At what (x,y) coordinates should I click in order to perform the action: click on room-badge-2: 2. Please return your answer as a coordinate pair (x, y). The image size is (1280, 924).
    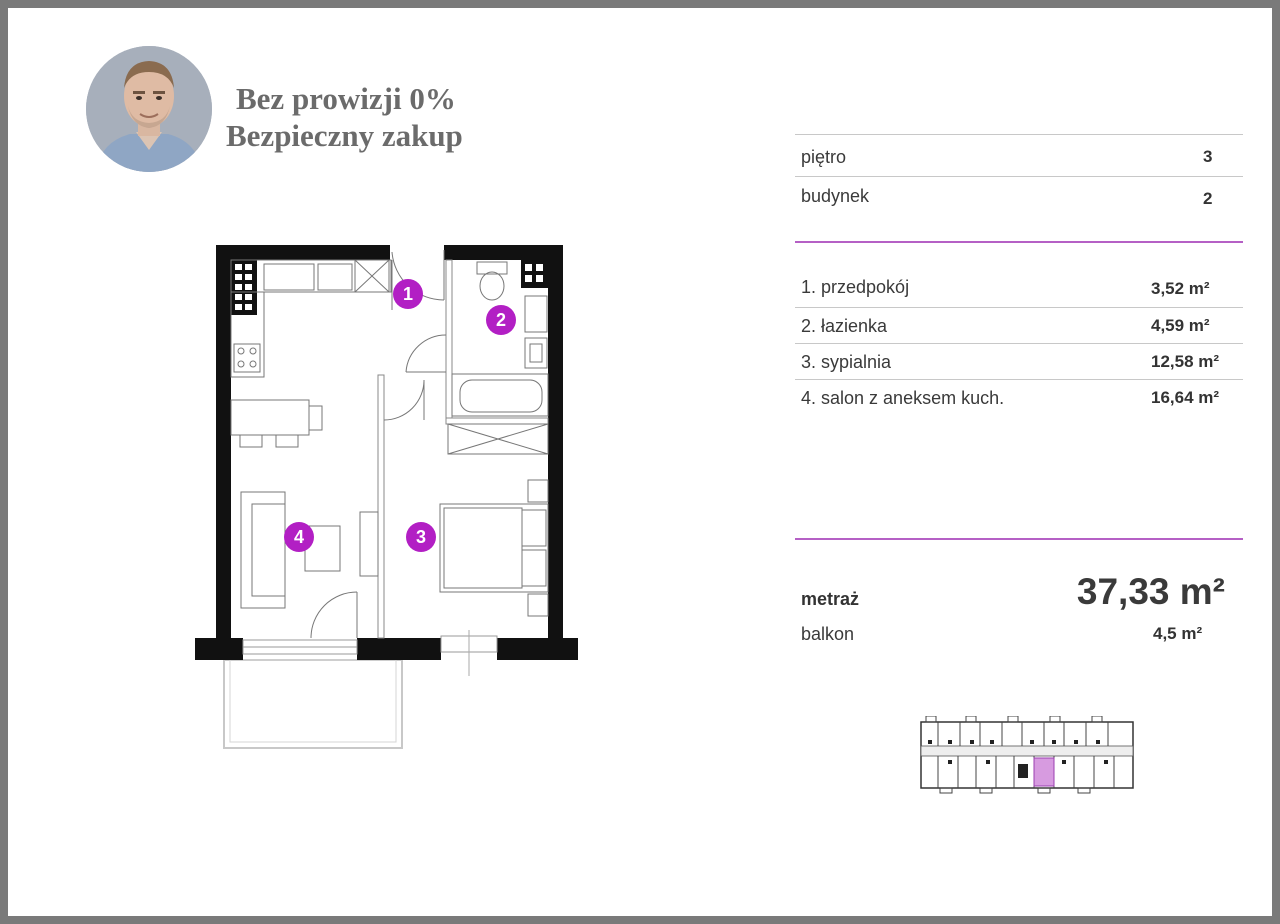
    Looking at the image, I should click on (501, 320).